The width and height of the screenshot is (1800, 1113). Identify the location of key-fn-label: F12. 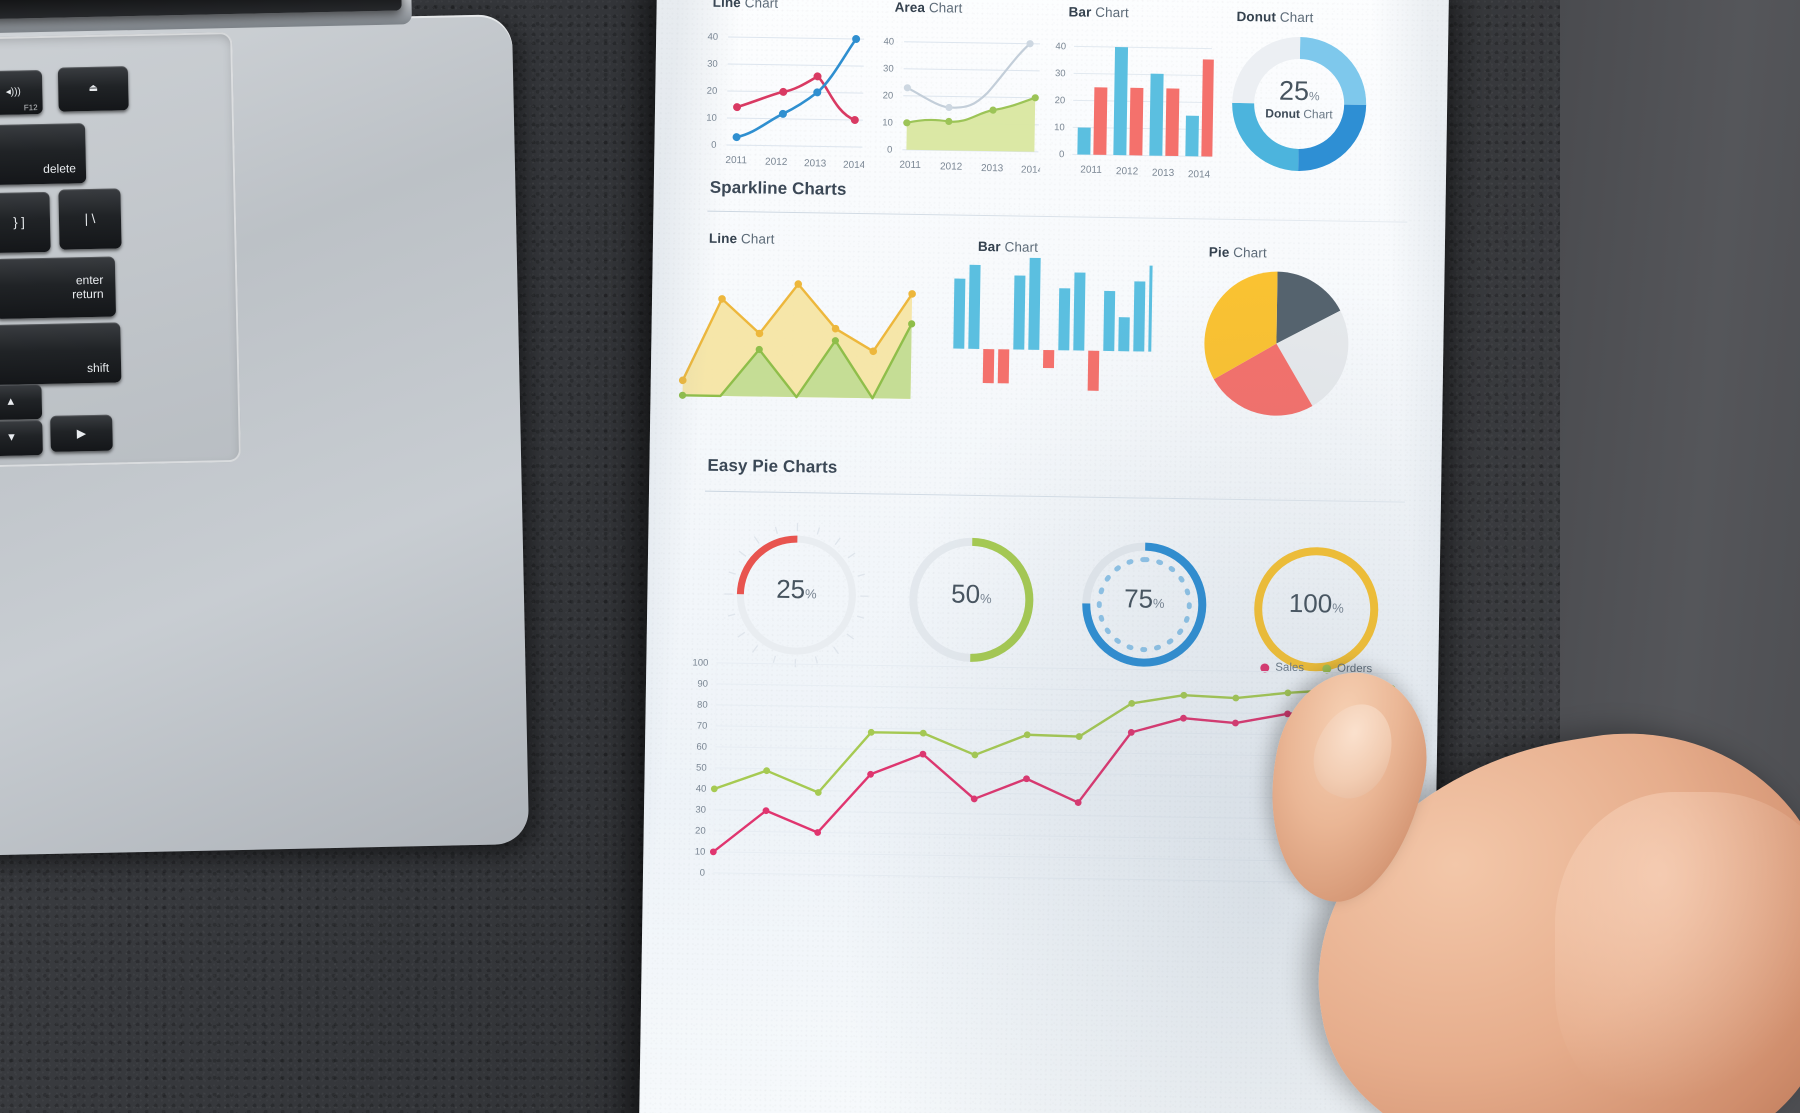
(30, 107).